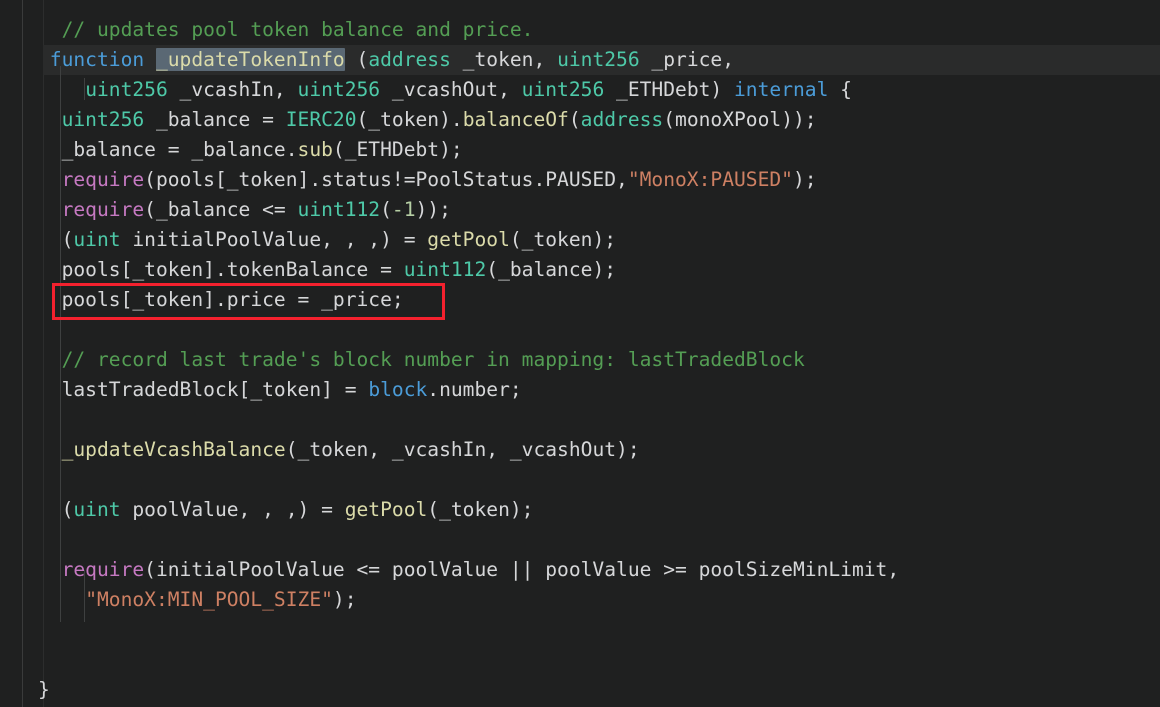 This screenshot has width=1160, height=707. Describe the element at coordinates (232, 509) in the screenshot. I see `code-token: poolValue, , ,) =` at that location.